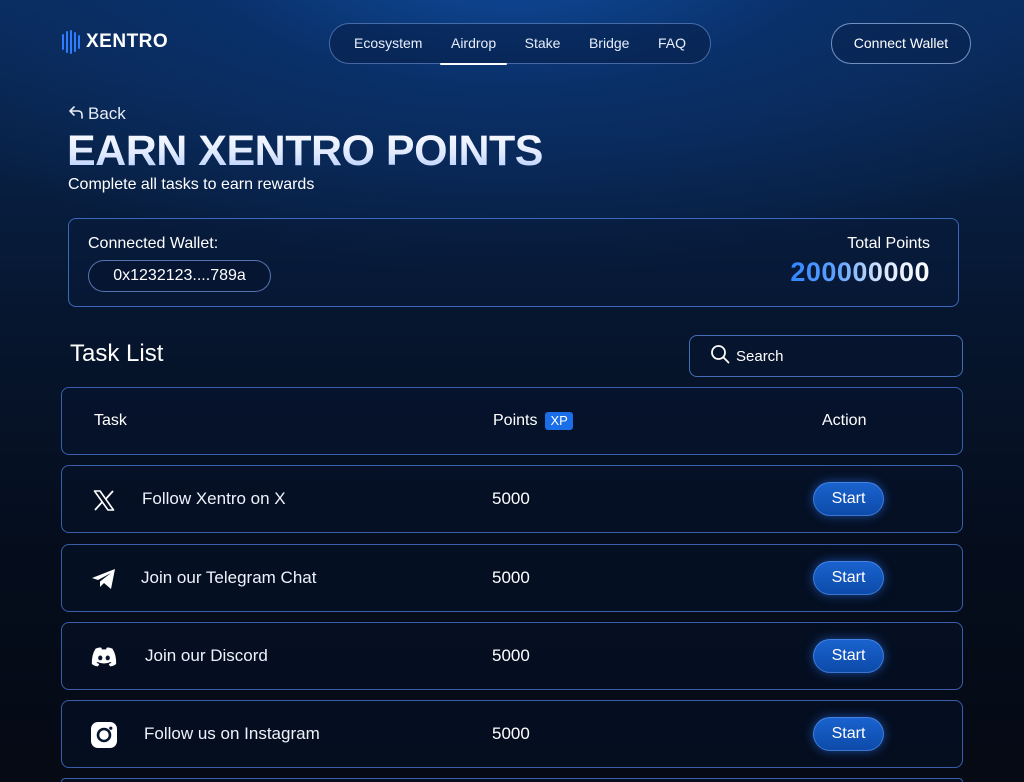 The width and height of the screenshot is (1024, 782). I want to click on back-link: Back, so click(97, 114).